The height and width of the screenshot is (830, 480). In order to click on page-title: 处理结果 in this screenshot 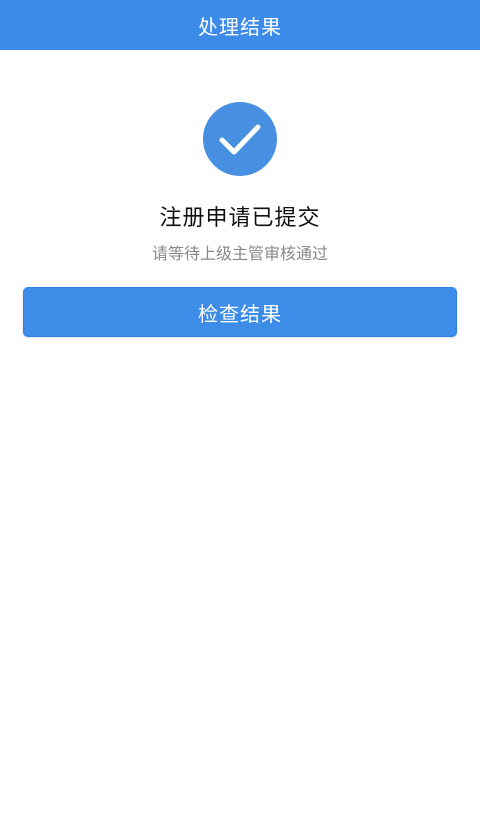, I will do `click(240, 26)`.